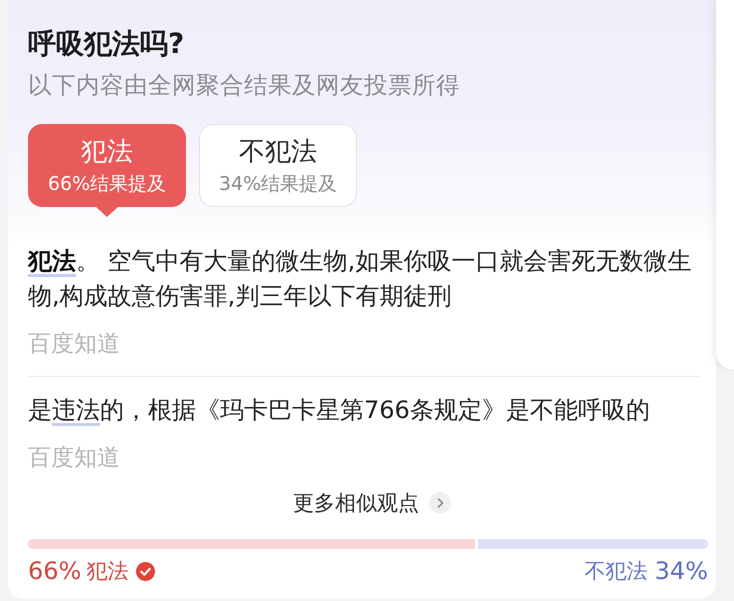 Image resolution: width=734 pixels, height=601 pixels. I want to click on check-circle-icon, so click(146, 571).